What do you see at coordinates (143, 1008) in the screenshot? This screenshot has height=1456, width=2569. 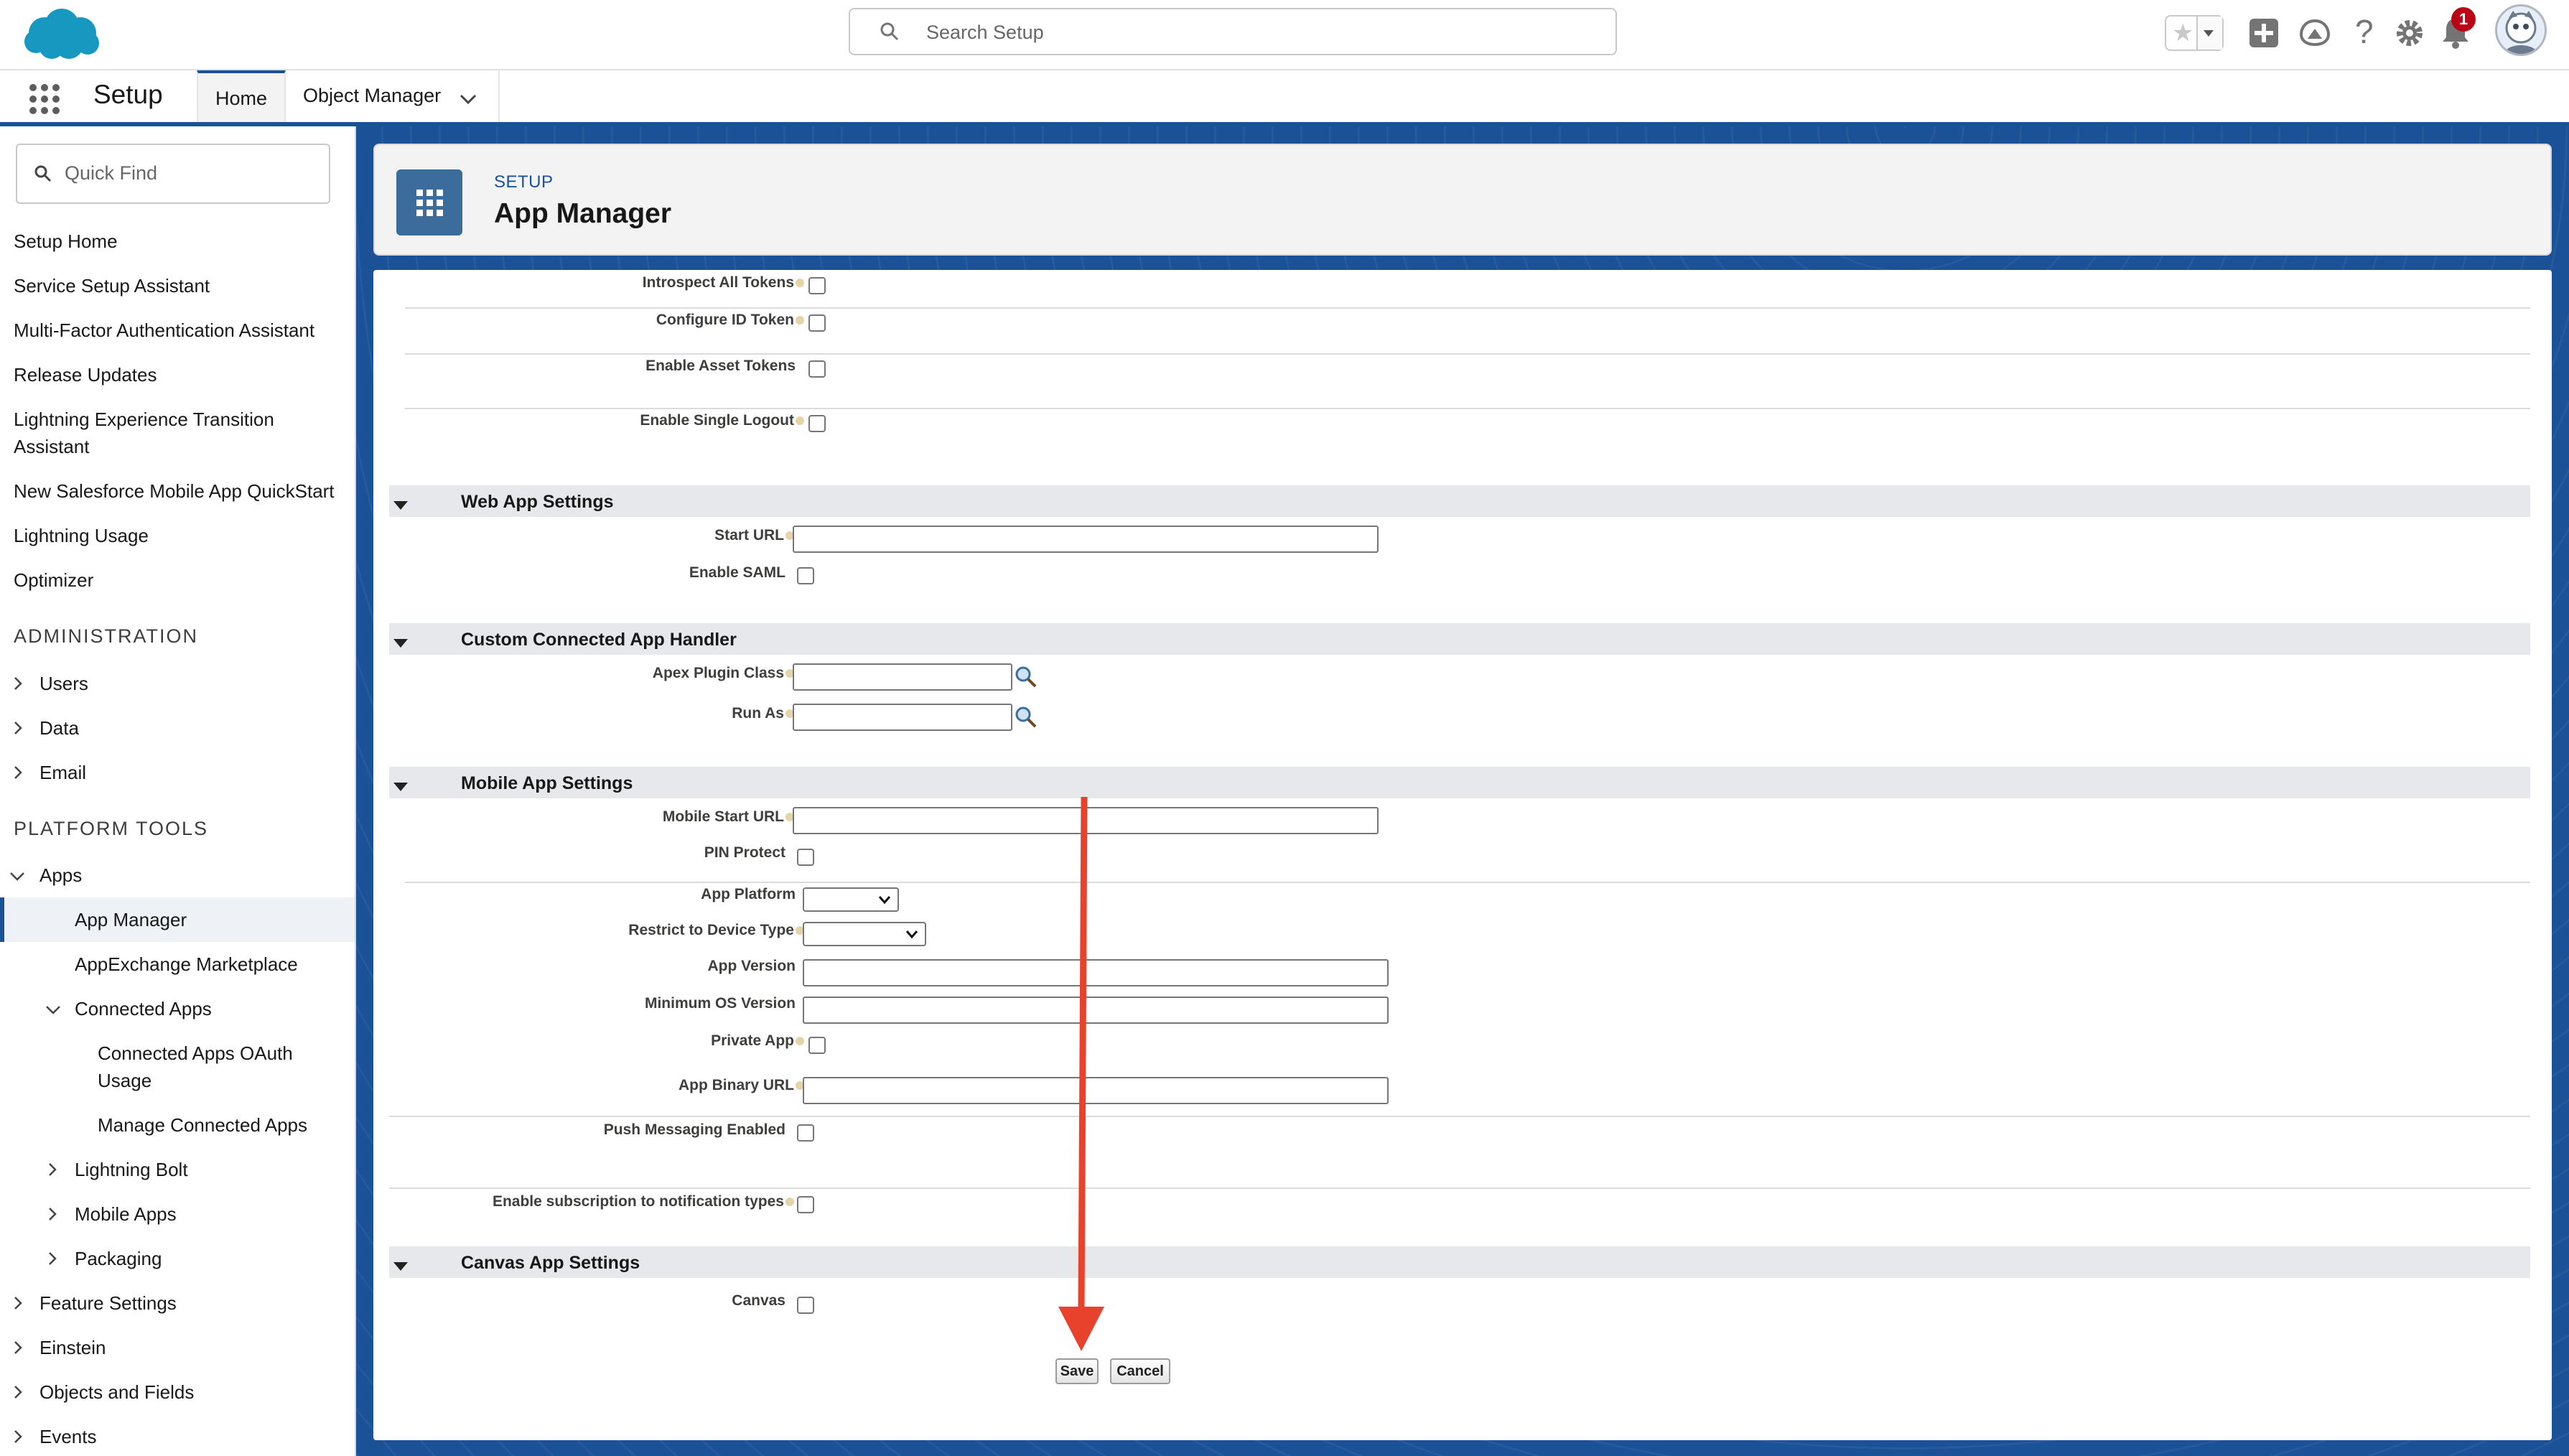 I see `sidebar-item-connected-apps: Connected Apps` at bounding box center [143, 1008].